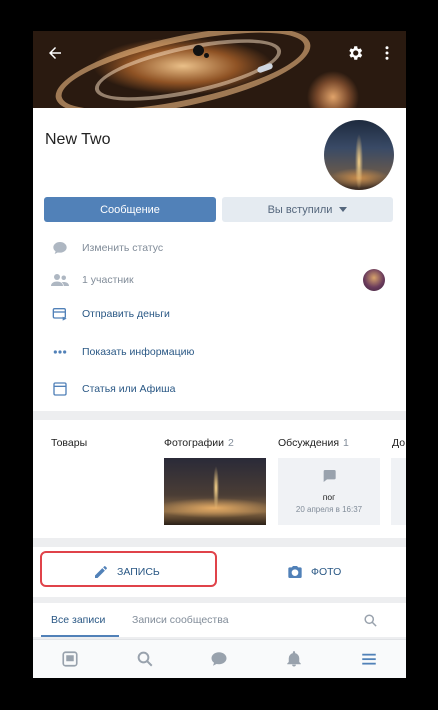  I want to click on discussion-icon, so click(329, 478).